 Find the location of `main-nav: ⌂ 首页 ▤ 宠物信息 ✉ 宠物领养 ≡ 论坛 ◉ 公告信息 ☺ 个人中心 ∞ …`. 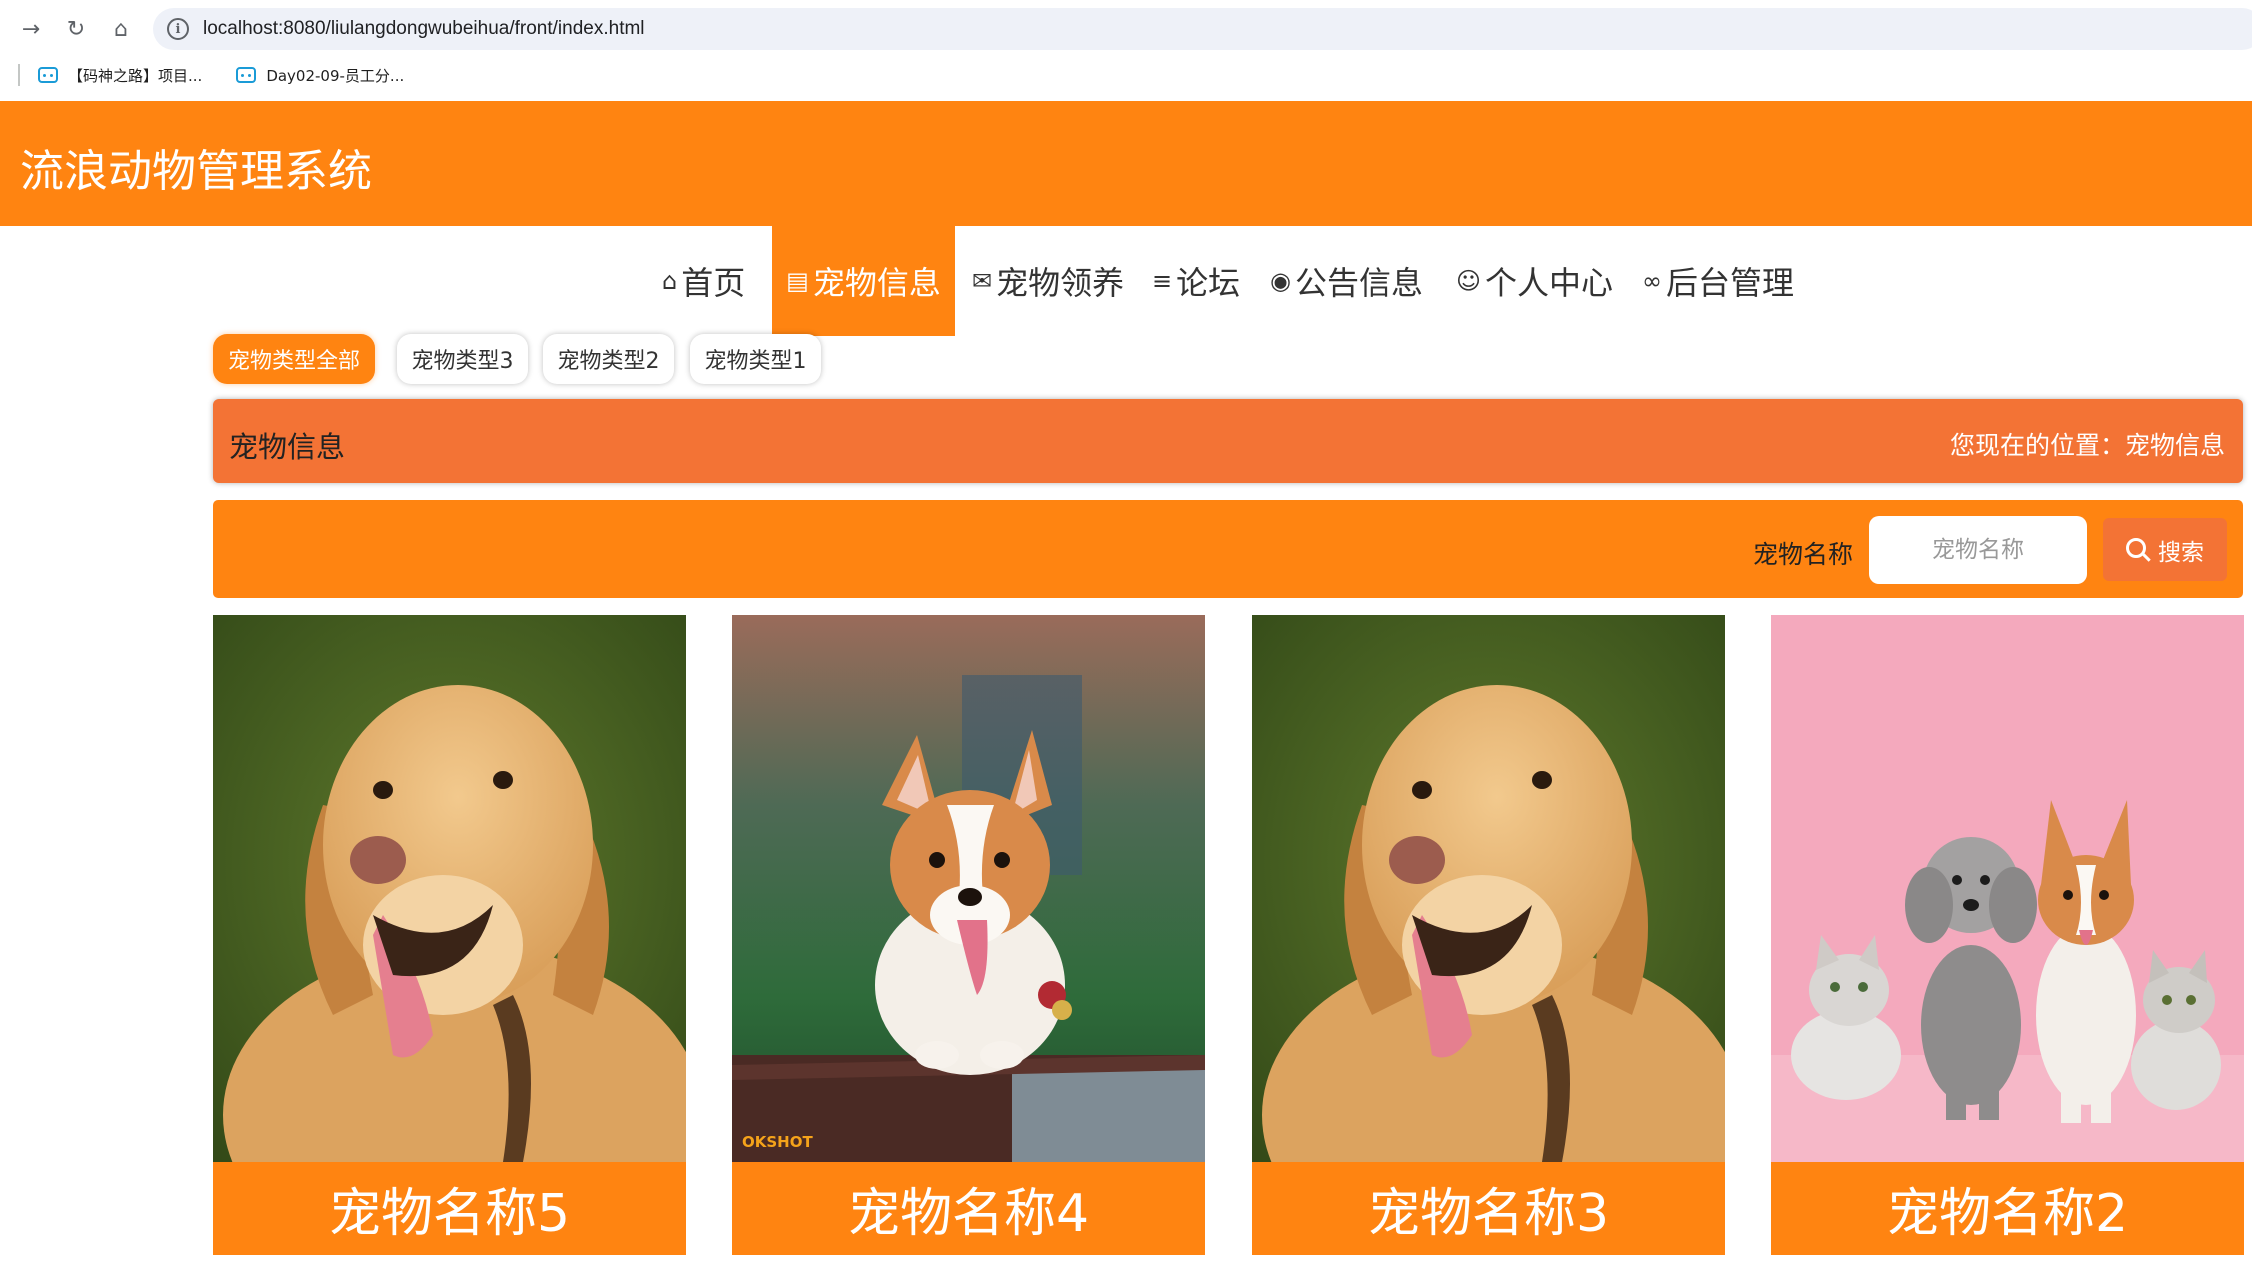

main-nav: ⌂ 首页 ▤ 宠物信息 ✉ 宠物领养 ≡ 论坛 ◉ 公告信息 ☺ 个人中心 ∞ … is located at coordinates (1126, 281).